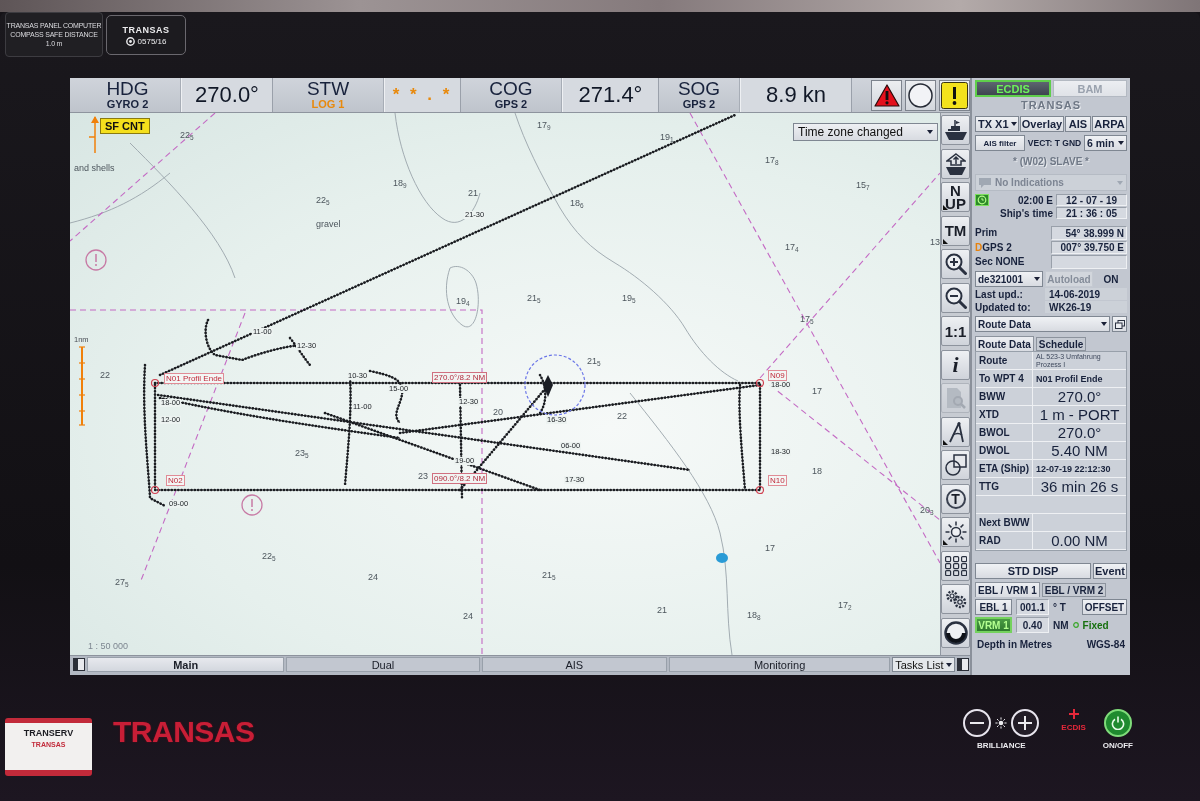 The height and width of the screenshot is (801, 1200). Describe the element at coordinates (1110, 571) in the screenshot. I see `event-button: Event` at that location.